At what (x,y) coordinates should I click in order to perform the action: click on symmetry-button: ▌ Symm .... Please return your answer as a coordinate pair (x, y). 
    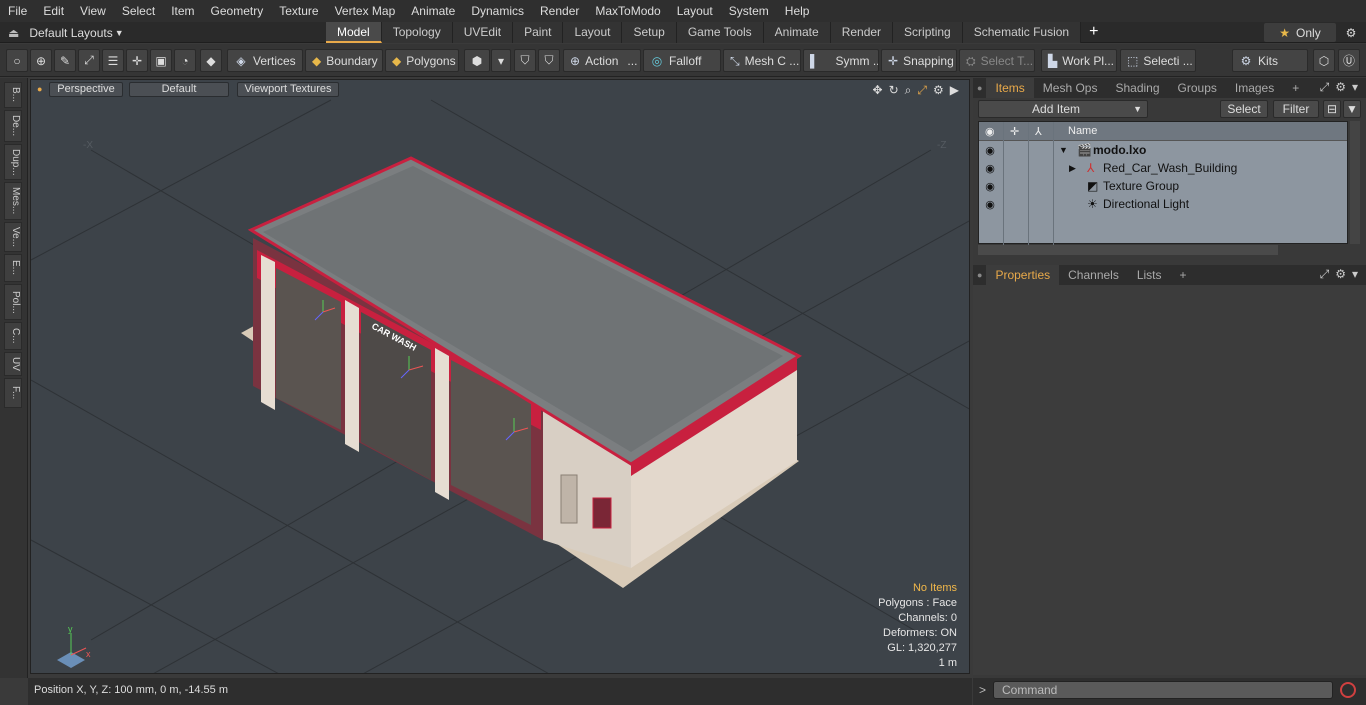
    Looking at the image, I should click on (841, 60).